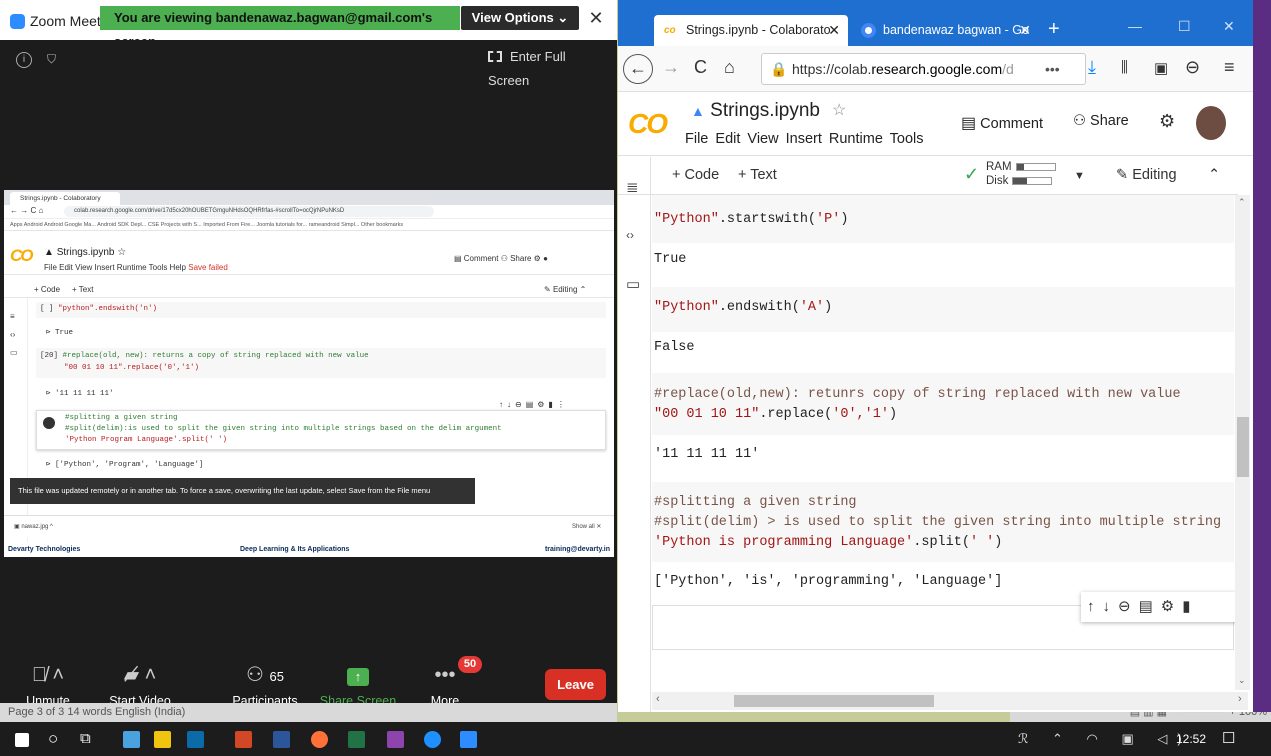 The width and height of the screenshot is (1271, 756). I want to click on microphone-muted-icon: 🎙̸ ˄, so click(48, 675).